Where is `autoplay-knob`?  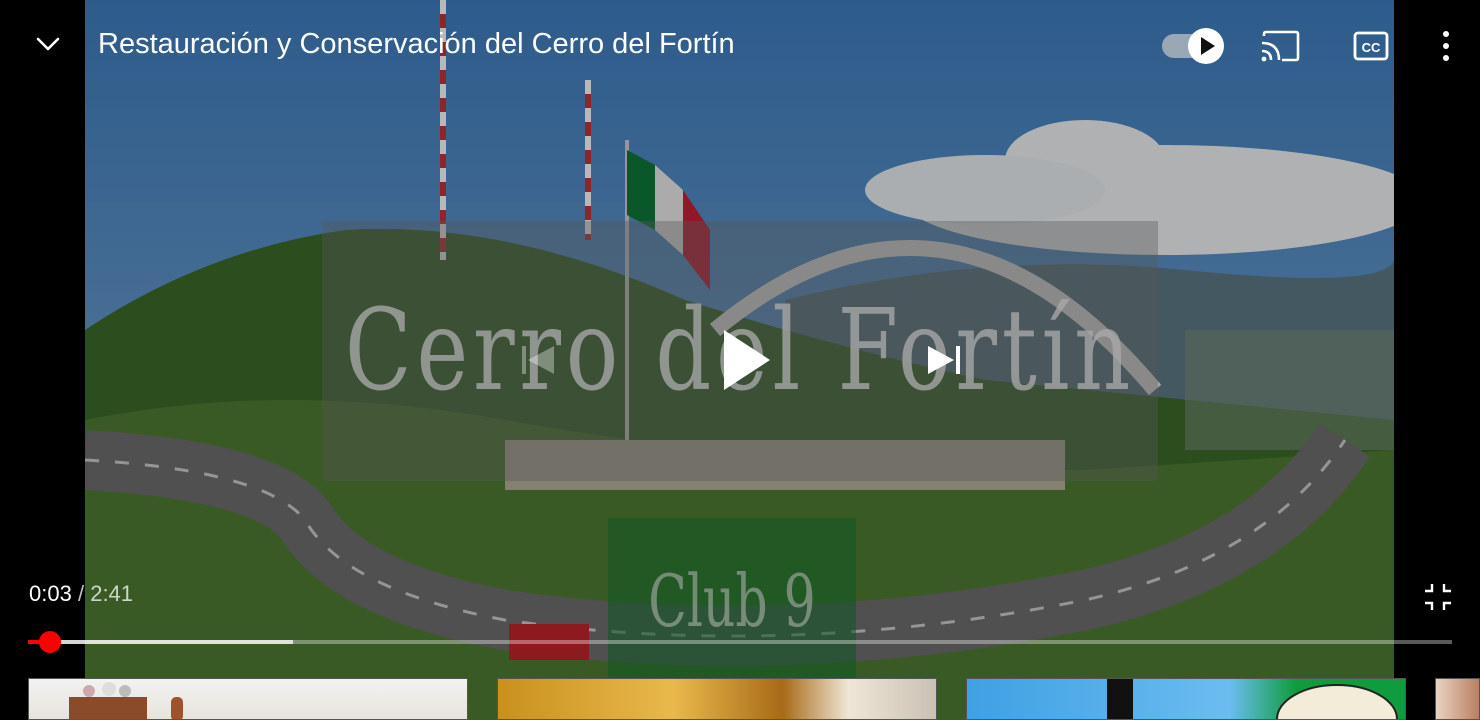 autoplay-knob is located at coordinates (1206, 46).